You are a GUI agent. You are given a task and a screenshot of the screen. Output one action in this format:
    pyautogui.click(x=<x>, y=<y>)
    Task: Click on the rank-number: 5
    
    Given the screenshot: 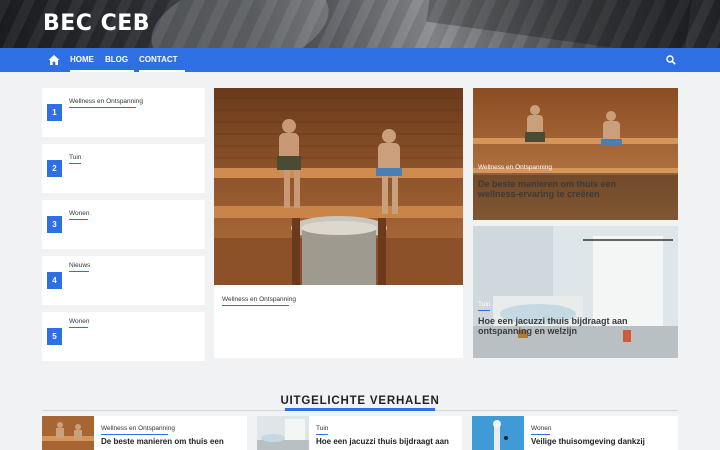 What is the action you would take?
    pyautogui.click(x=54, y=336)
    